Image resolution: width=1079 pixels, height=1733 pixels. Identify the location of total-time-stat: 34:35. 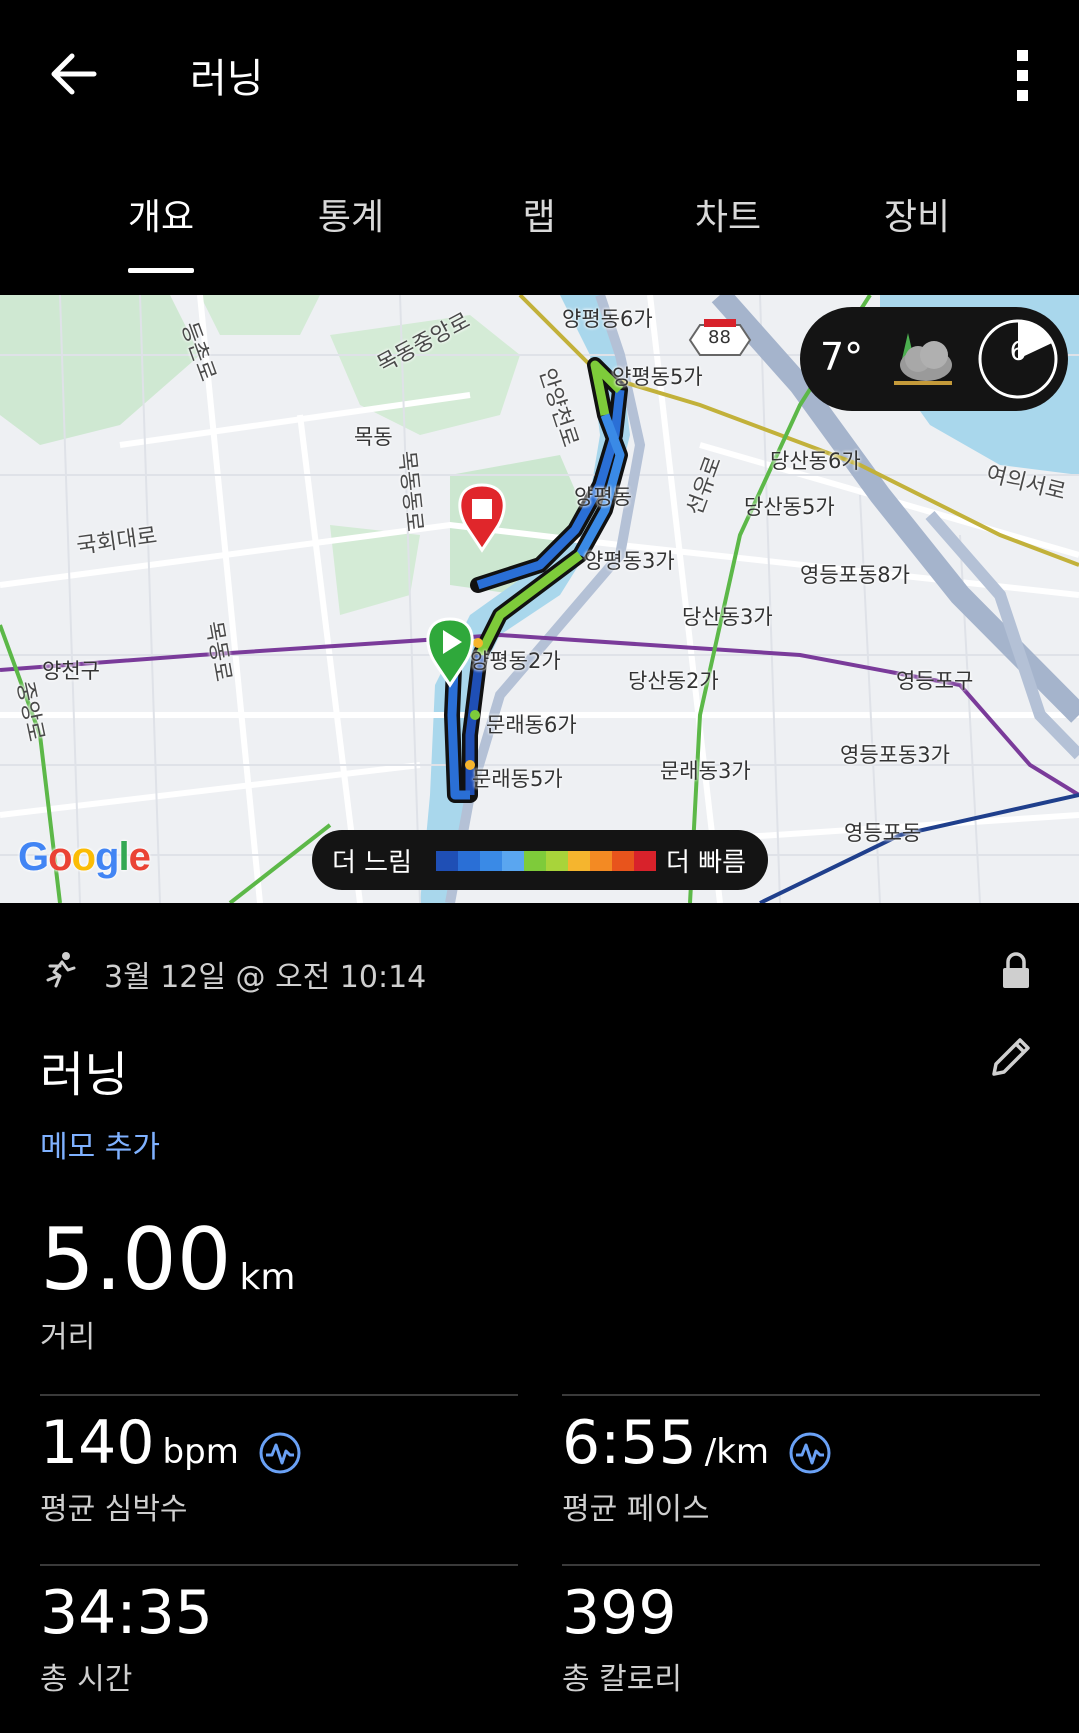
(126, 1613).